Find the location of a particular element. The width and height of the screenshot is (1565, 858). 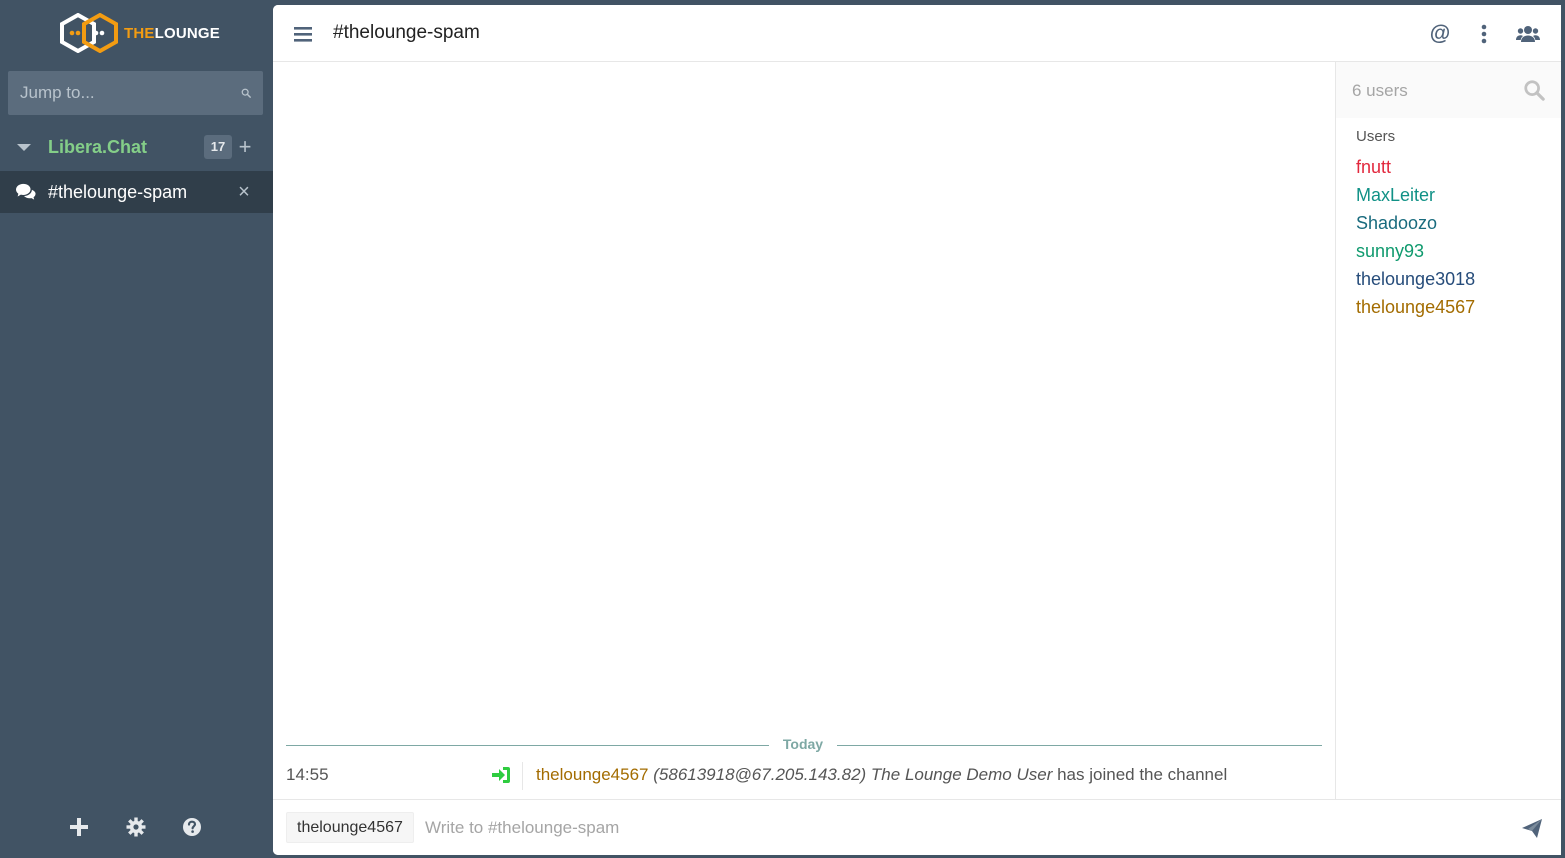

gear-icon is located at coordinates (136, 827).